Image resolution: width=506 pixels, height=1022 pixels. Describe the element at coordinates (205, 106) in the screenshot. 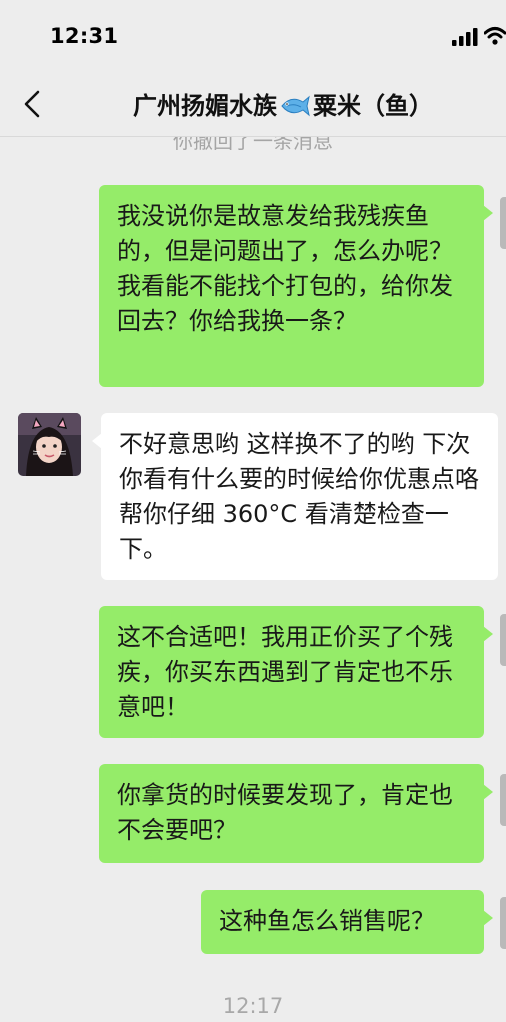

I see `chat-title-name: 广州扬媚水族` at that location.